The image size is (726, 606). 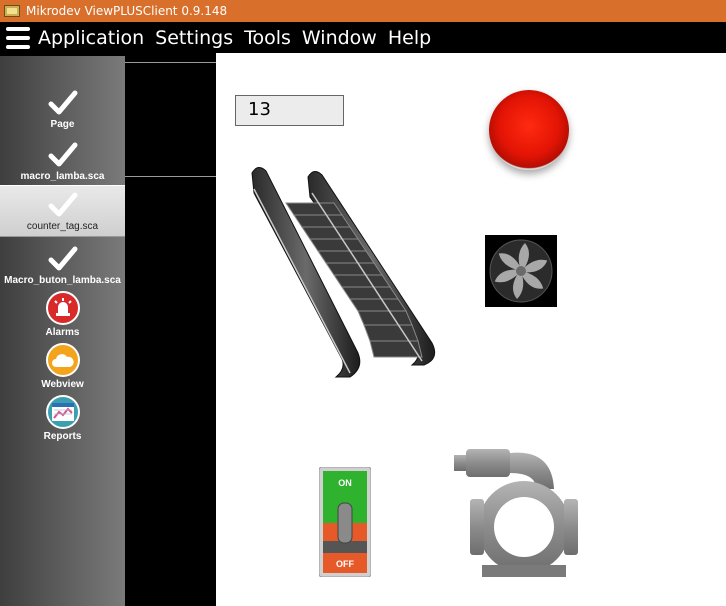 What do you see at coordinates (345, 522) in the screenshot?
I see `on-off-switch: ON OFF` at bounding box center [345, 522].